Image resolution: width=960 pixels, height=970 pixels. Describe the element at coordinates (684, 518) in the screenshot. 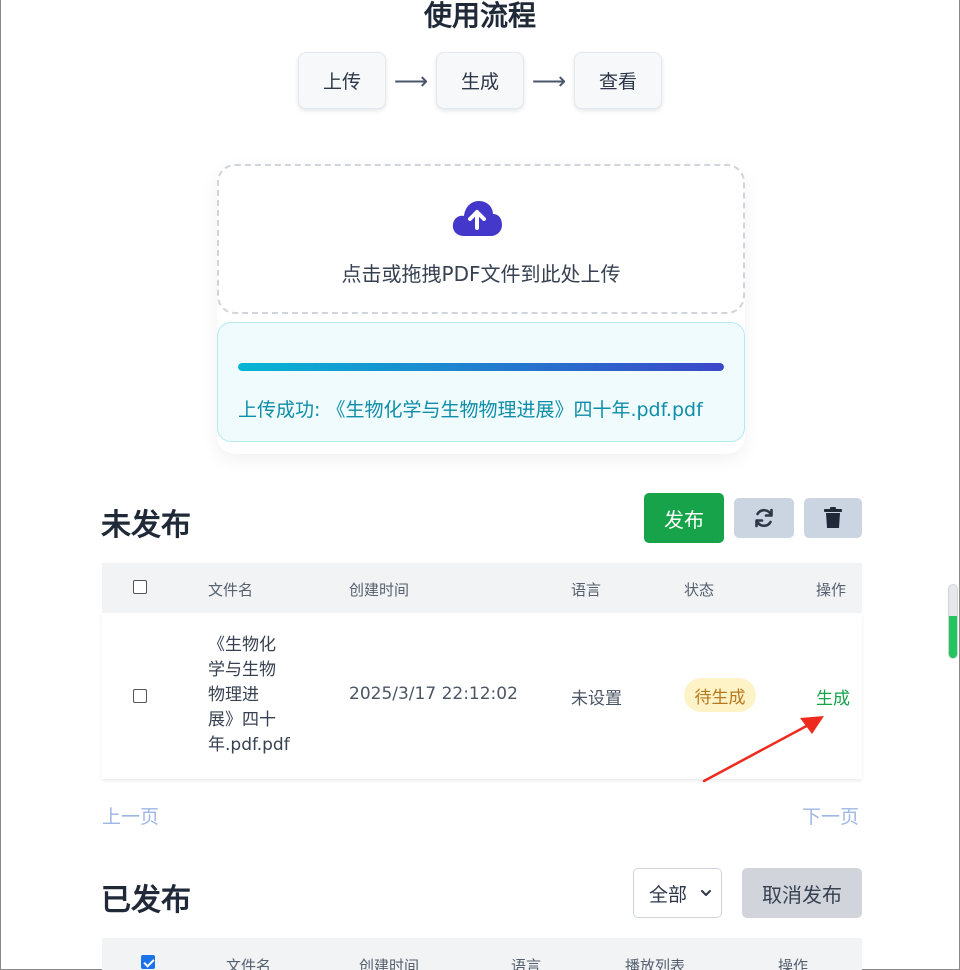

I see `publish-button: 发布` at that location.